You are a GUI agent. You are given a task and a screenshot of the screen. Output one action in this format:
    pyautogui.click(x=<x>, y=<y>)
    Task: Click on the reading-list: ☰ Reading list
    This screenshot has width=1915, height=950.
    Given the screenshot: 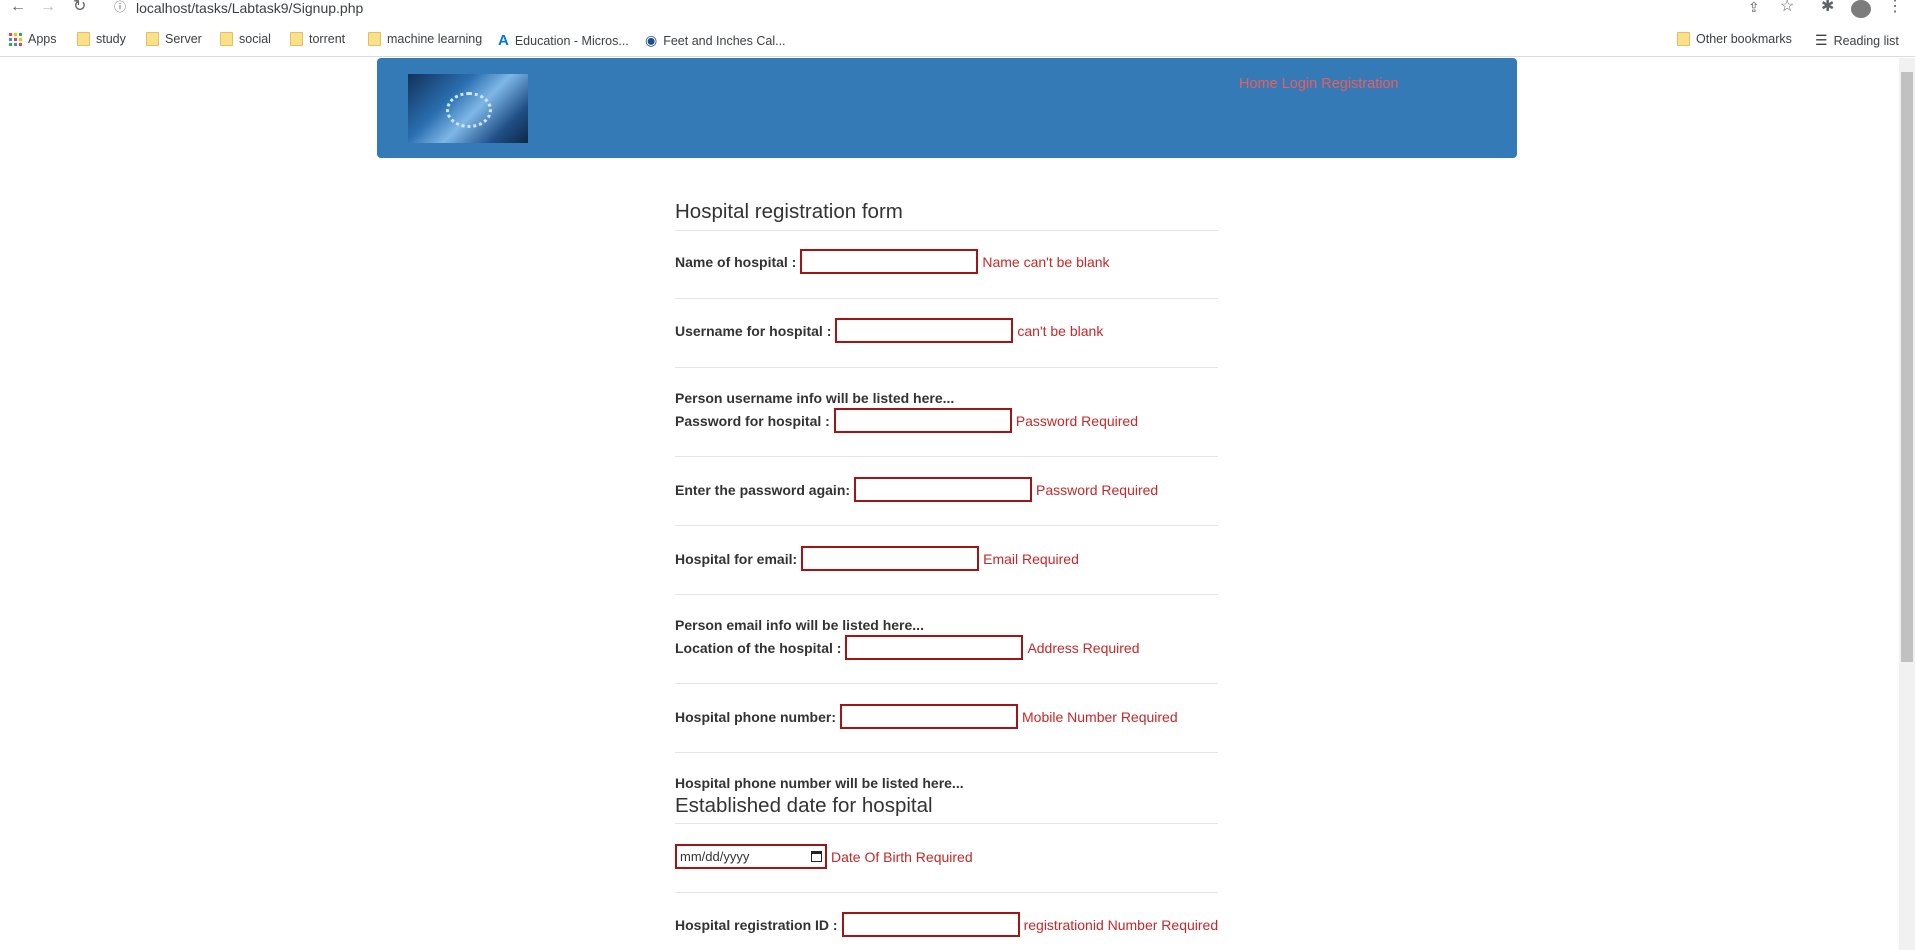 What is the action you would take?
    pyautogui.click(x=1857, y=40)
    